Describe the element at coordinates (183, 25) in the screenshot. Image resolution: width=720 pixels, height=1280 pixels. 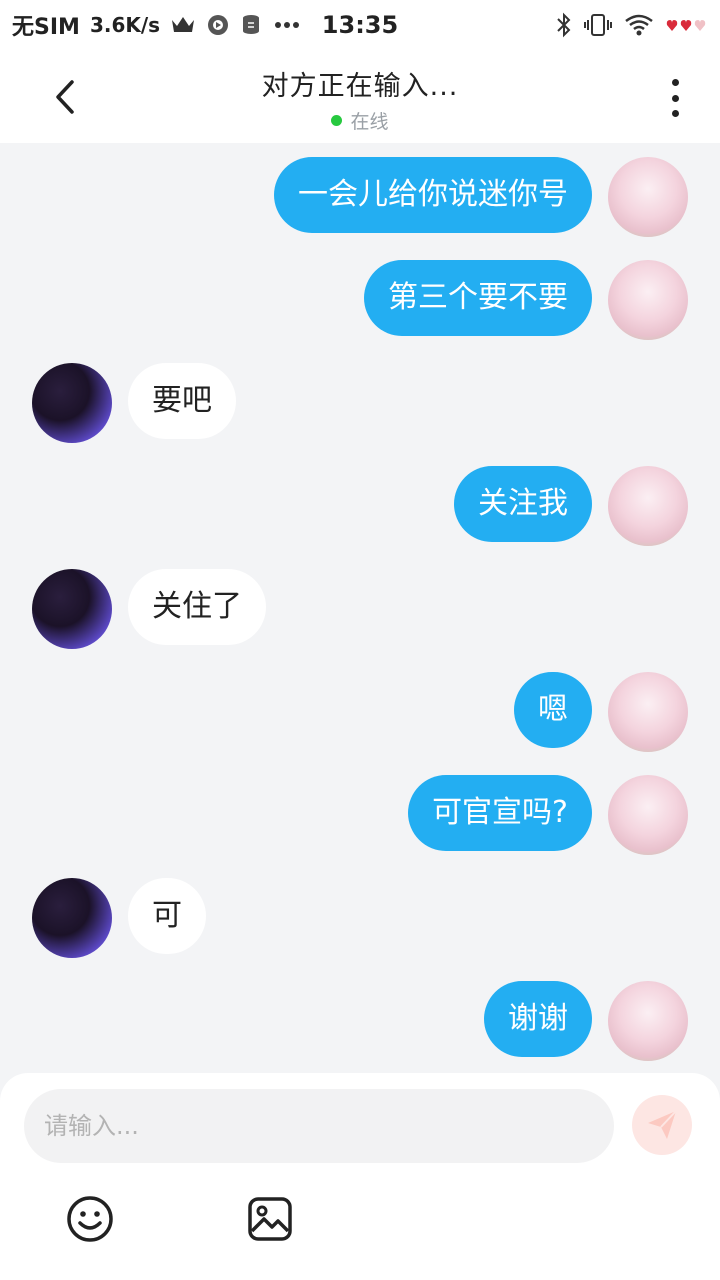
I see `crown-icon` at that location.